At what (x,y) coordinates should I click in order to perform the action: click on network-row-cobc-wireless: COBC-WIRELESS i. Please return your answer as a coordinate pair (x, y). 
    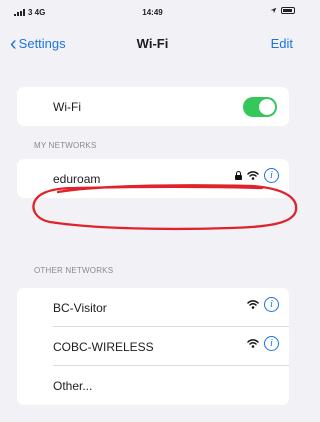
    Looking at the image, I should click on (153, 346).